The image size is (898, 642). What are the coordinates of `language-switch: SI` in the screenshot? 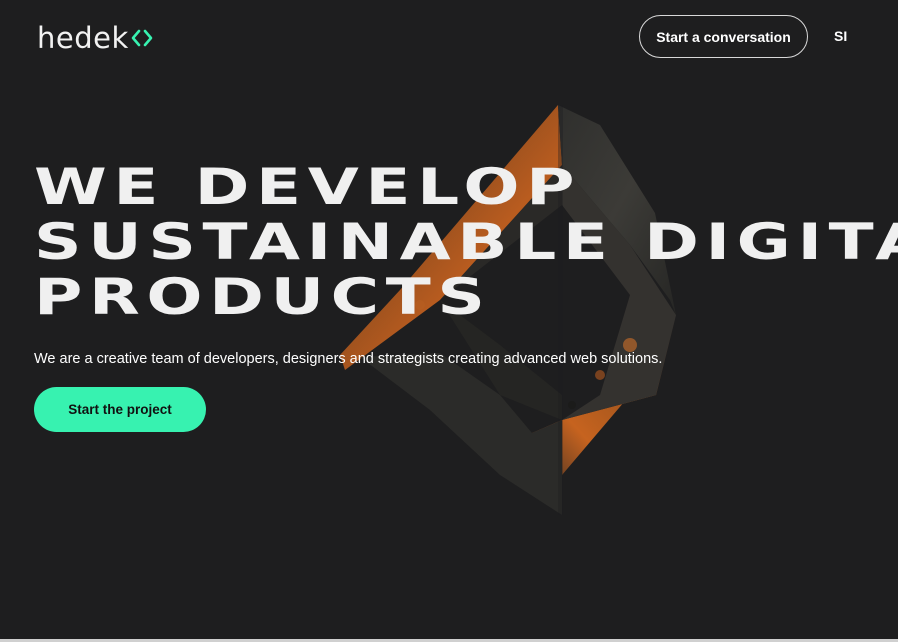 It's located at (840, 36).